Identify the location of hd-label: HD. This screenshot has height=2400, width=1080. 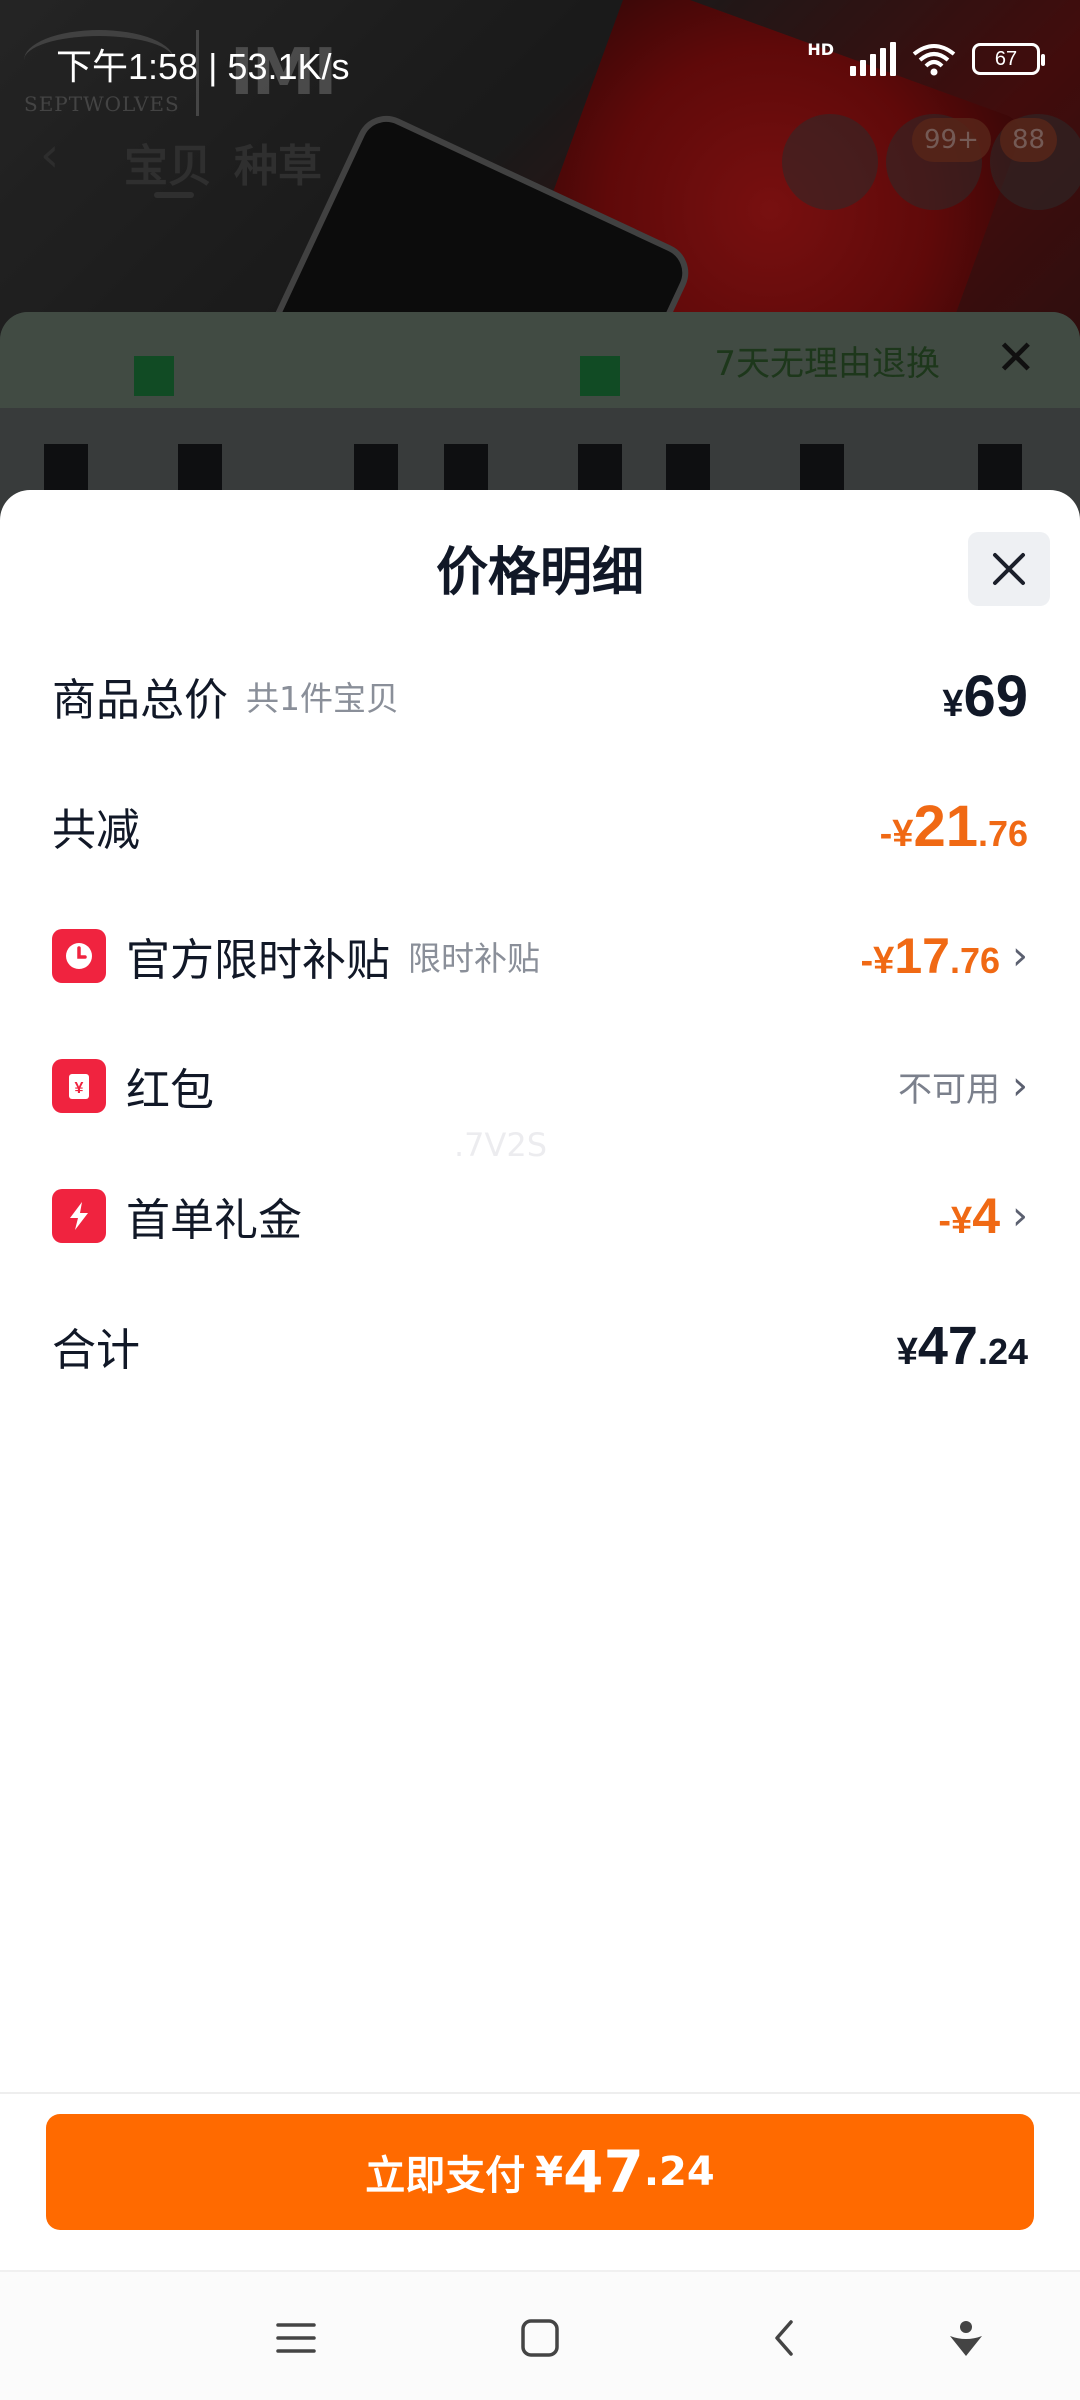
(820, 49).